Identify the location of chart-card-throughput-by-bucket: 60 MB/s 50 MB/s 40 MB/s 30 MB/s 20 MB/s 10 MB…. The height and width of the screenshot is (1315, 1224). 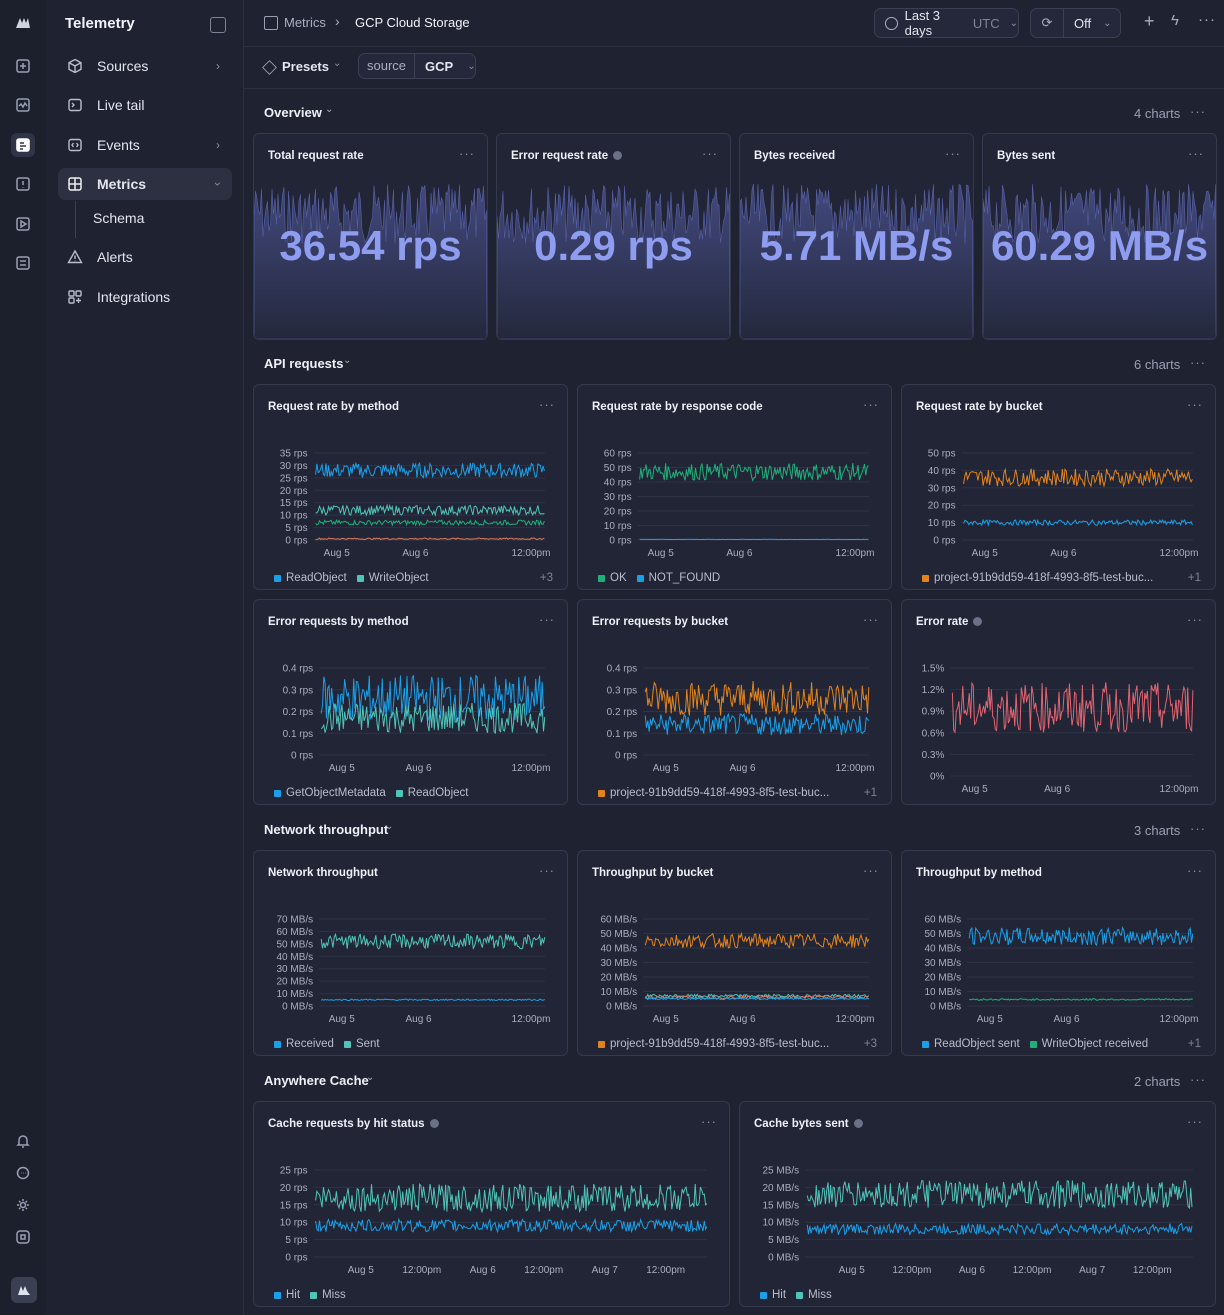
(734, 953).